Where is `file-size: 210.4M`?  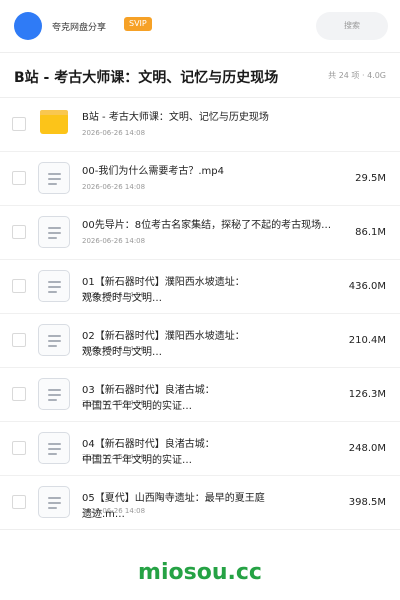 file-size: 210.4M is located at coordinates (367, 340).